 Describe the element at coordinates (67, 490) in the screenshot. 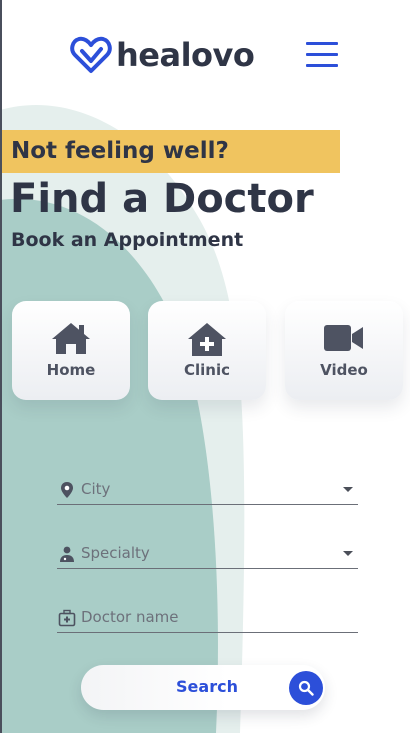

I see `location-pin-icon` at that location.